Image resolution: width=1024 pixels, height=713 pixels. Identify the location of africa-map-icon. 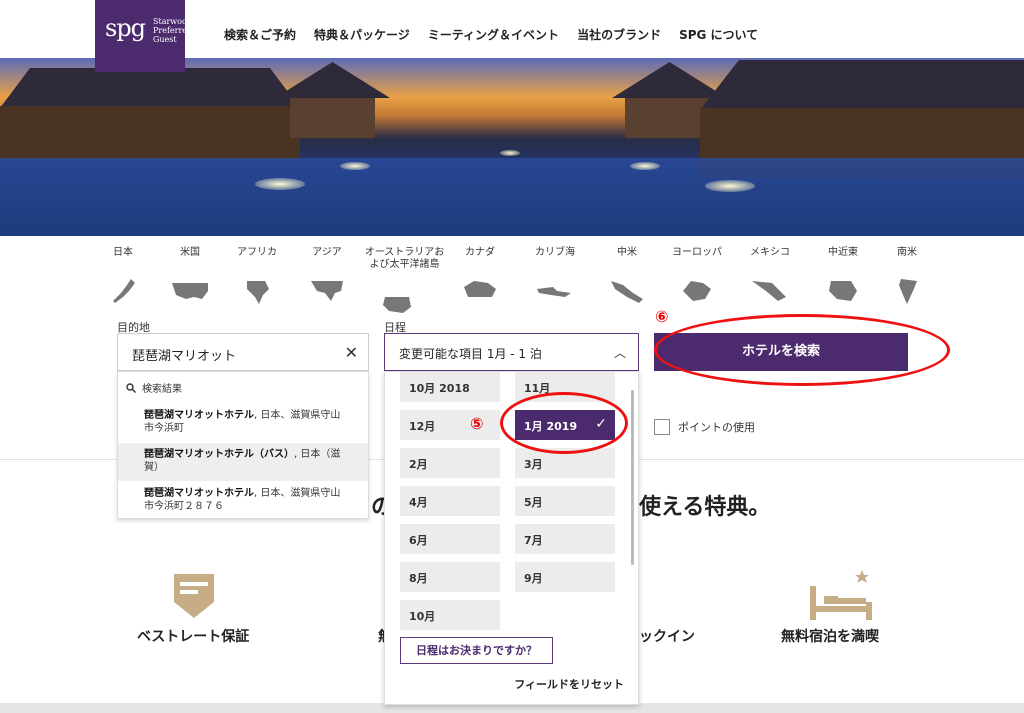
(258, 292).